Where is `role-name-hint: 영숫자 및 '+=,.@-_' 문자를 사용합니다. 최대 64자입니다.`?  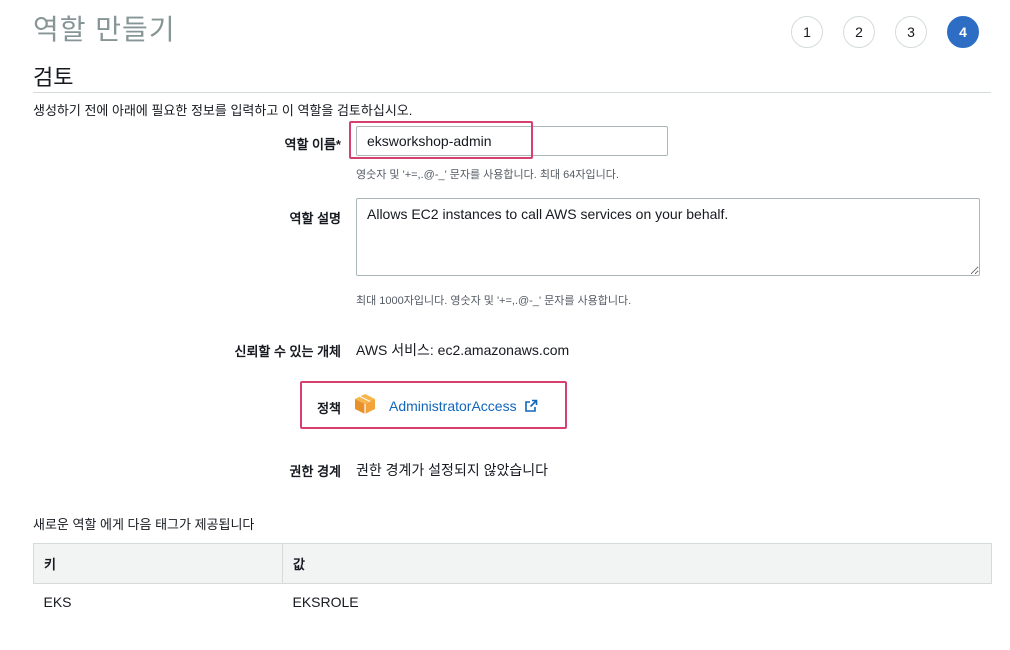
role-name-hint: 영숫자 및 '+=,.@-_' 문자를 사용합니다. 최대 64자입니다. is located at coordinates (487, 175).